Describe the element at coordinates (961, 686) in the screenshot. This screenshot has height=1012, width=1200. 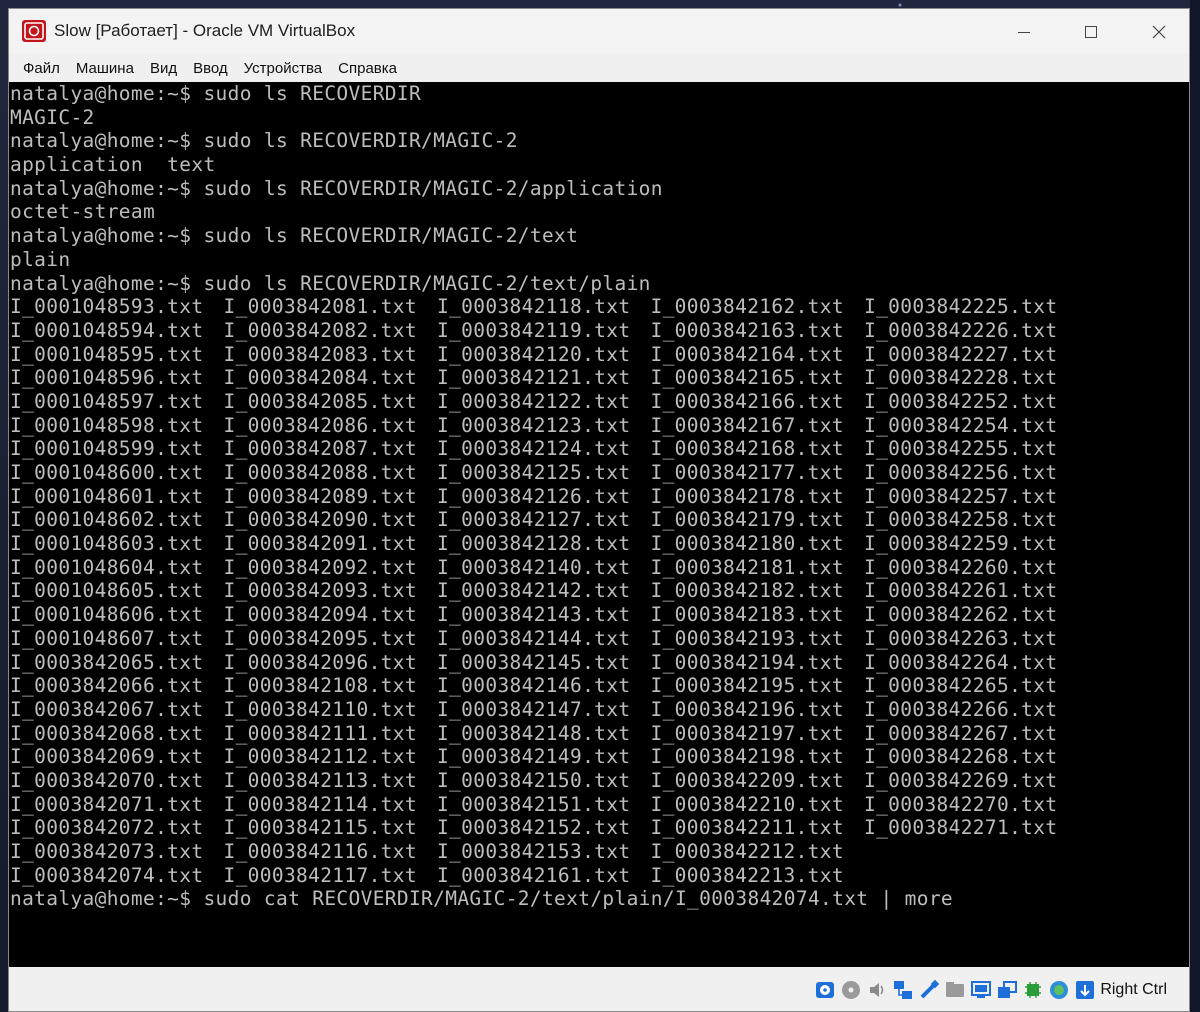
I see `file-entry: I_0003842265.txt` at that location.